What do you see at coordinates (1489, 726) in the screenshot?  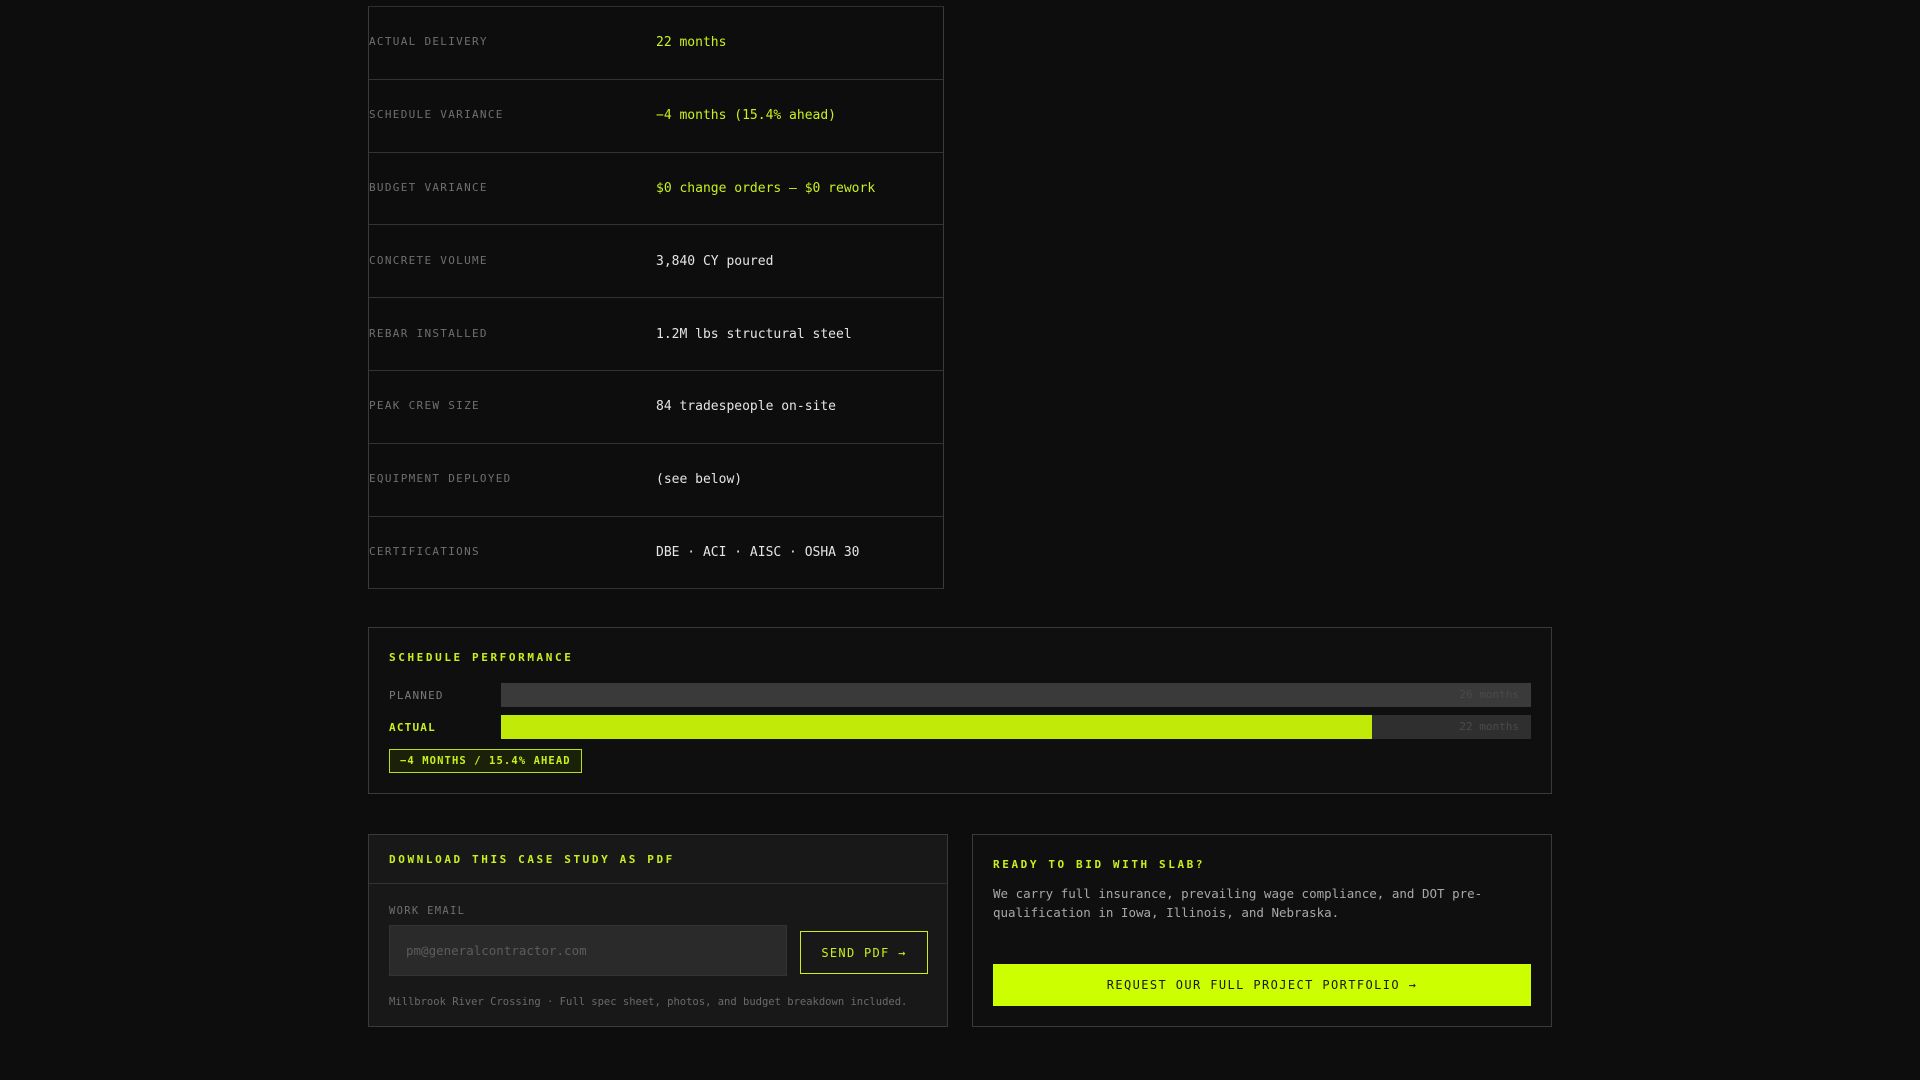 I see `actual-value: 22 months` at bounding box center [1489, 726].